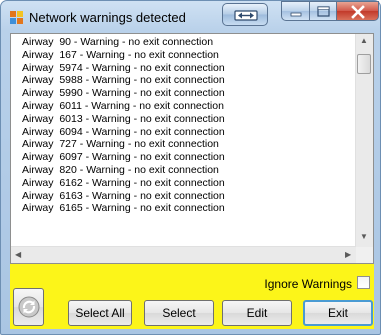 Image resolution: width=381 pixels, height=335 pixels. I want to click on resize-button, so click(245, 14).